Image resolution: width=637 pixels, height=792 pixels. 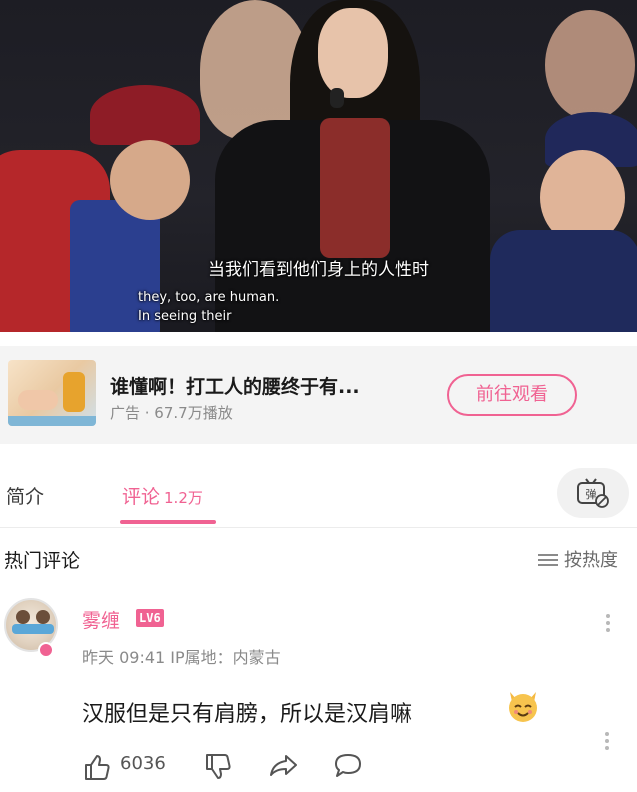 What do you see at coordinates (348, 766) in the screenshot?
I see `reply-icon` at bounding box center [348, 766].